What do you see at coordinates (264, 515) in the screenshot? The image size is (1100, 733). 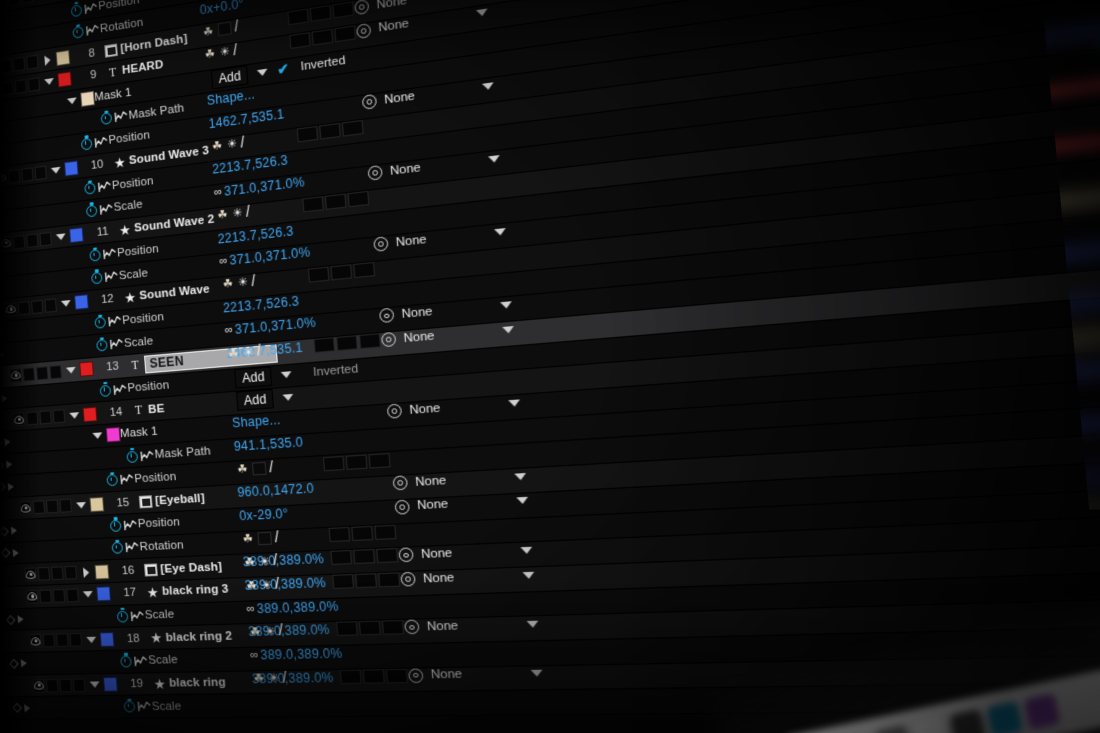 I see `property-value-text: 0x-29.0°` at bounding box center [264, 515].